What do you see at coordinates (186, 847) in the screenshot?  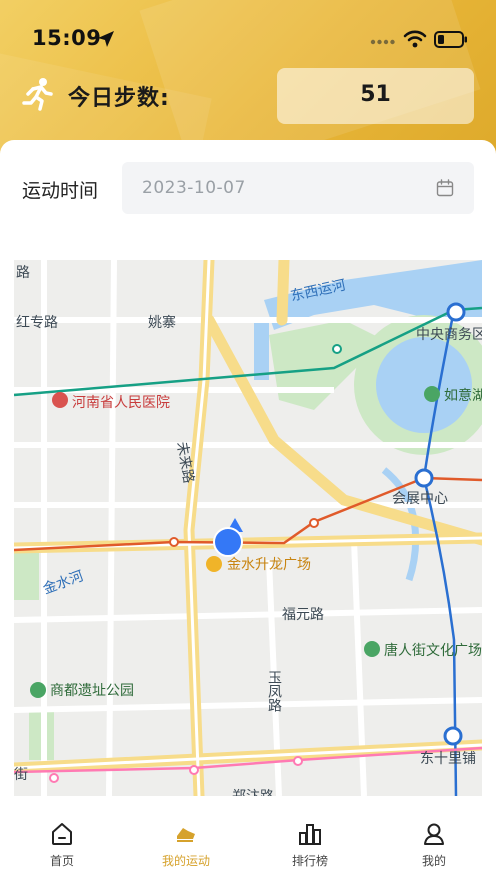 I see `tab-my-sport: 我的运动` at bounding box center [186, 847].